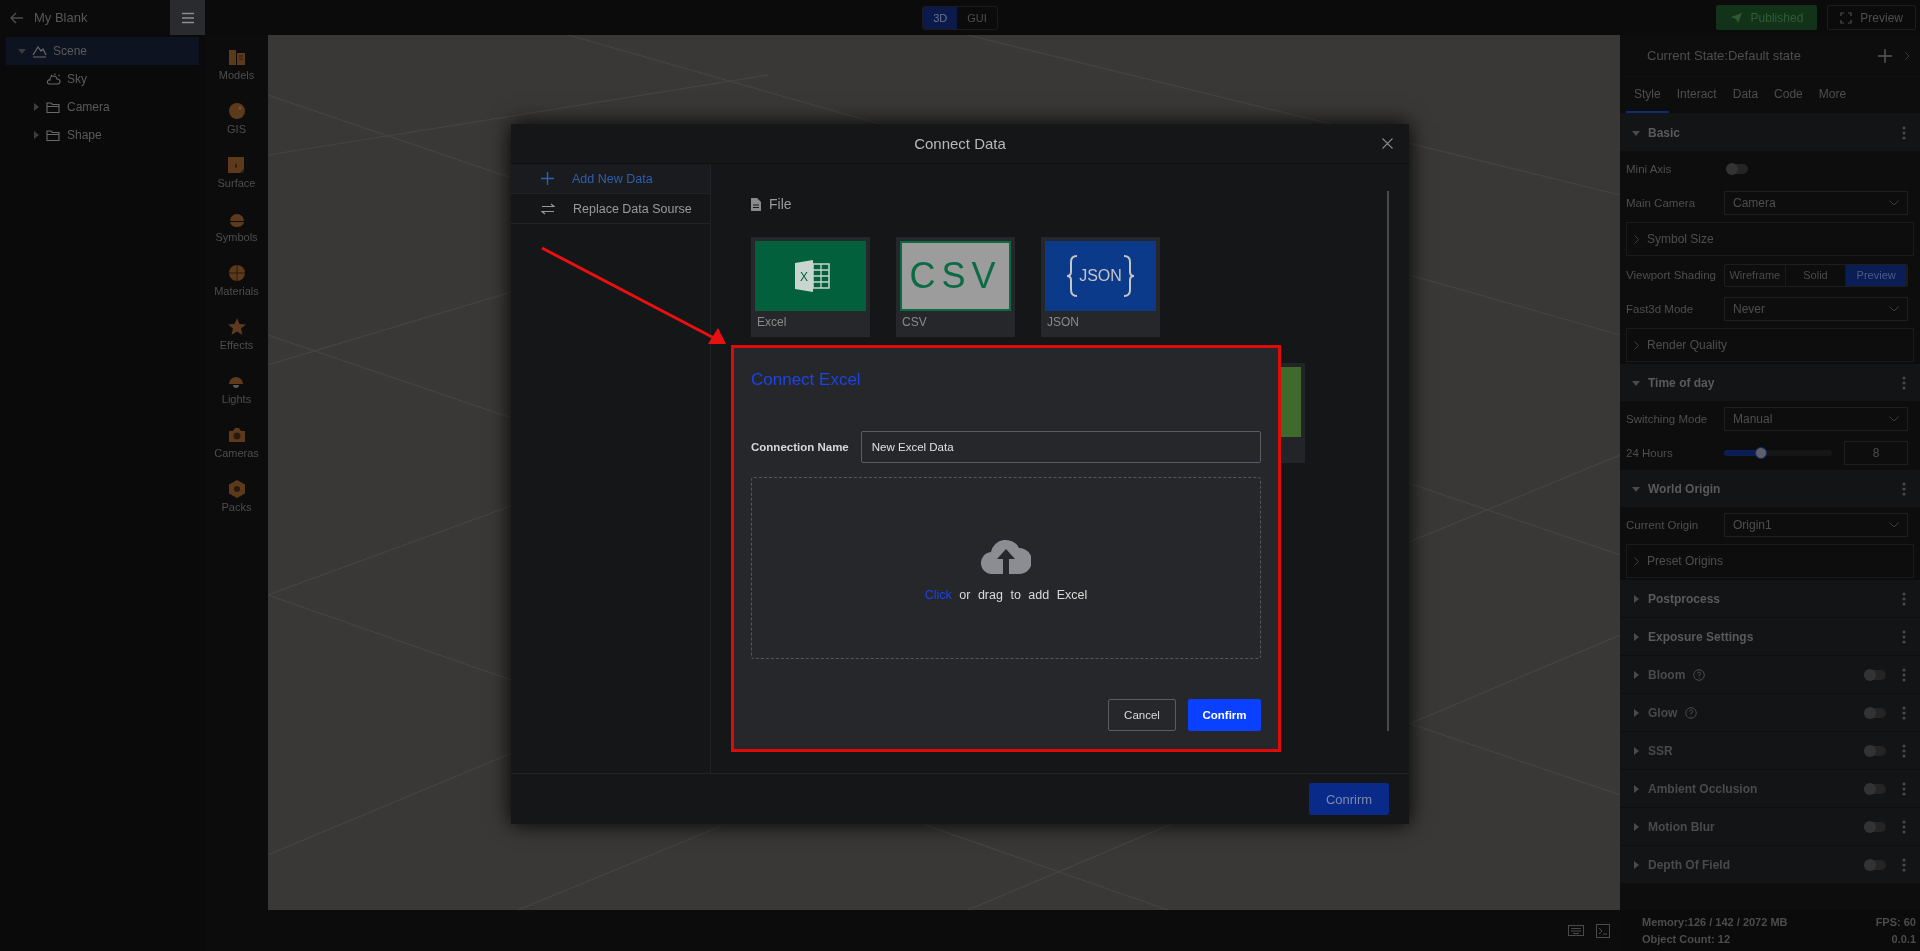 The width and height of the screenshot is (1920, 951). Describe the element at coordinates (1006, 595) in the screenshot. I see `upload-instructions: Click or drag to add Excel` at that location.